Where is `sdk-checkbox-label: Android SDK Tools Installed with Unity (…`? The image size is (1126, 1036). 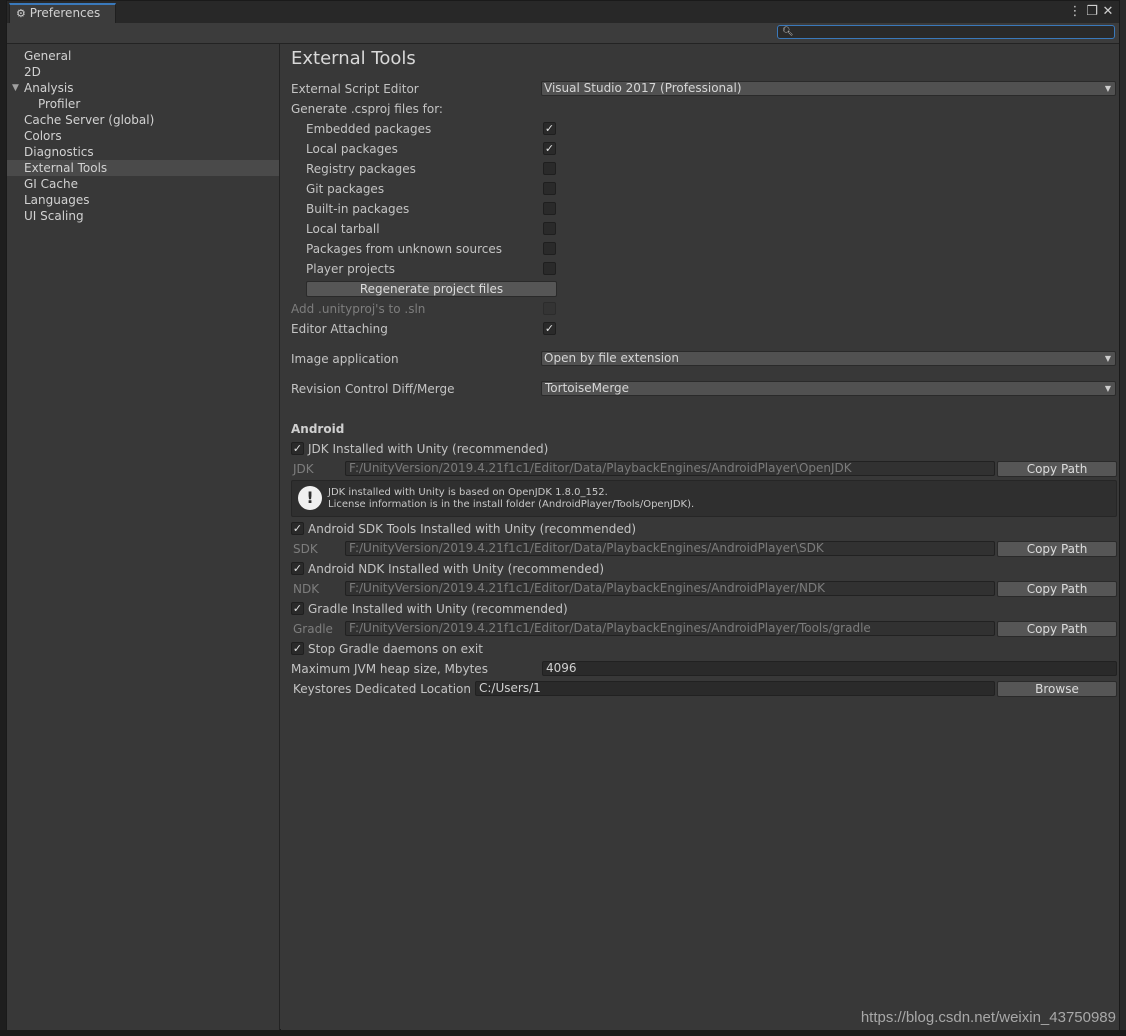 sdk-checkbox-label: Android SDK Tools Installed with Unity (… is located at coordinates (472, 529).